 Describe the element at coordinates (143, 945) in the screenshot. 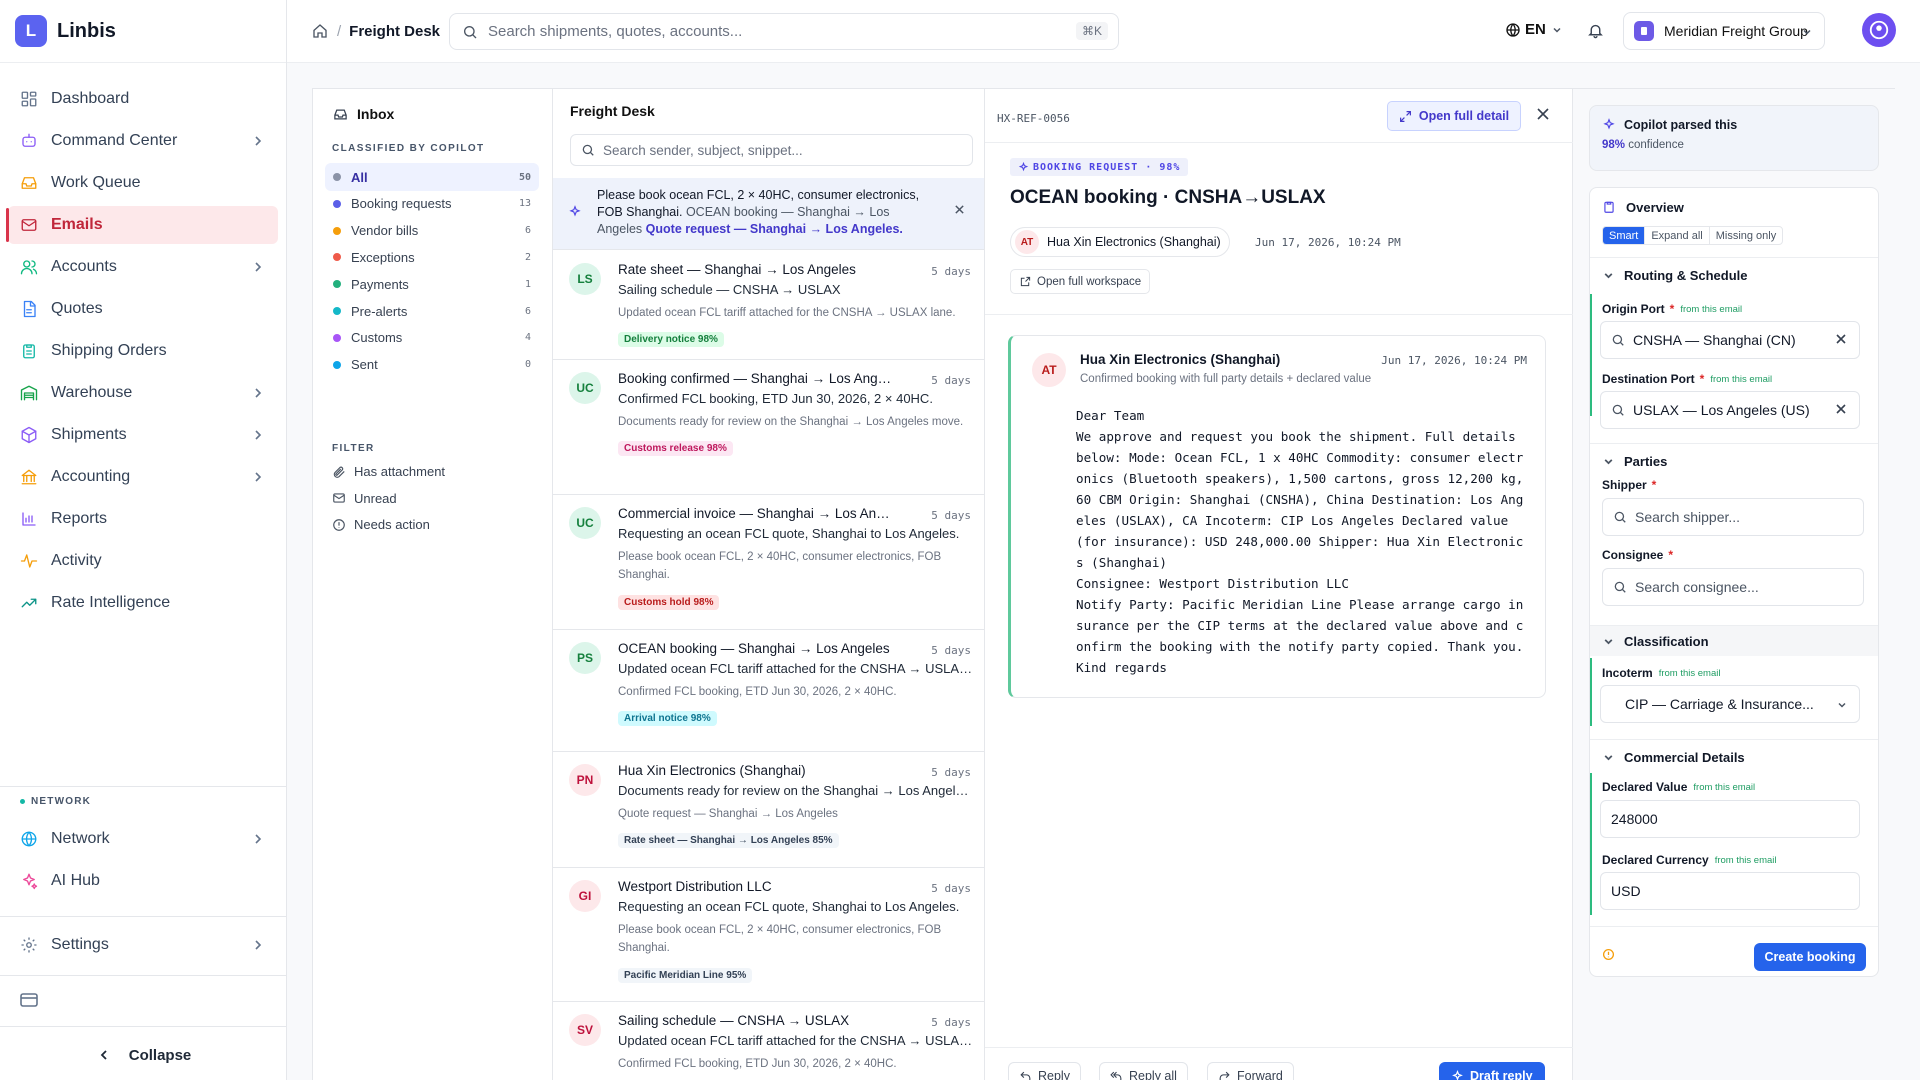

I see `sidebar-item-settings: Settings` at that location.